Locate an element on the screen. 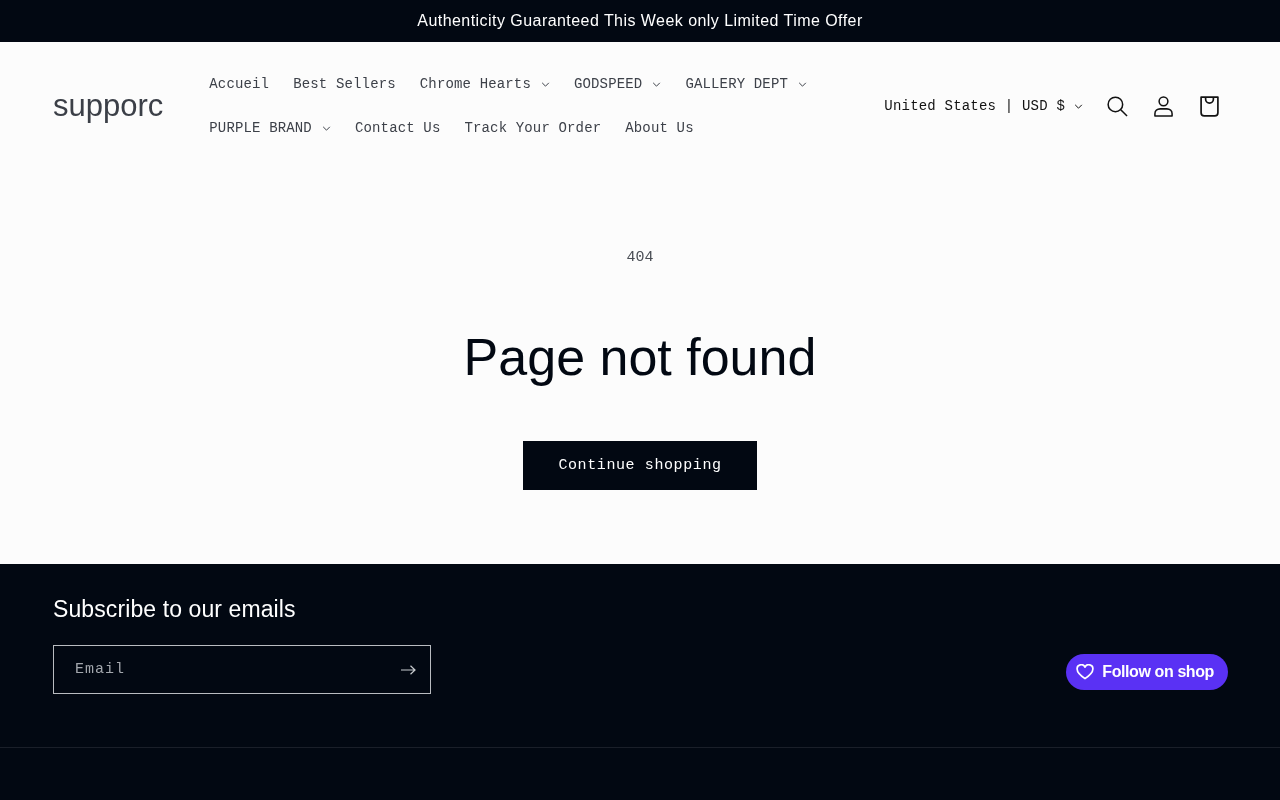  nav-link: GODSPEED is located at coordinates (617, 84).